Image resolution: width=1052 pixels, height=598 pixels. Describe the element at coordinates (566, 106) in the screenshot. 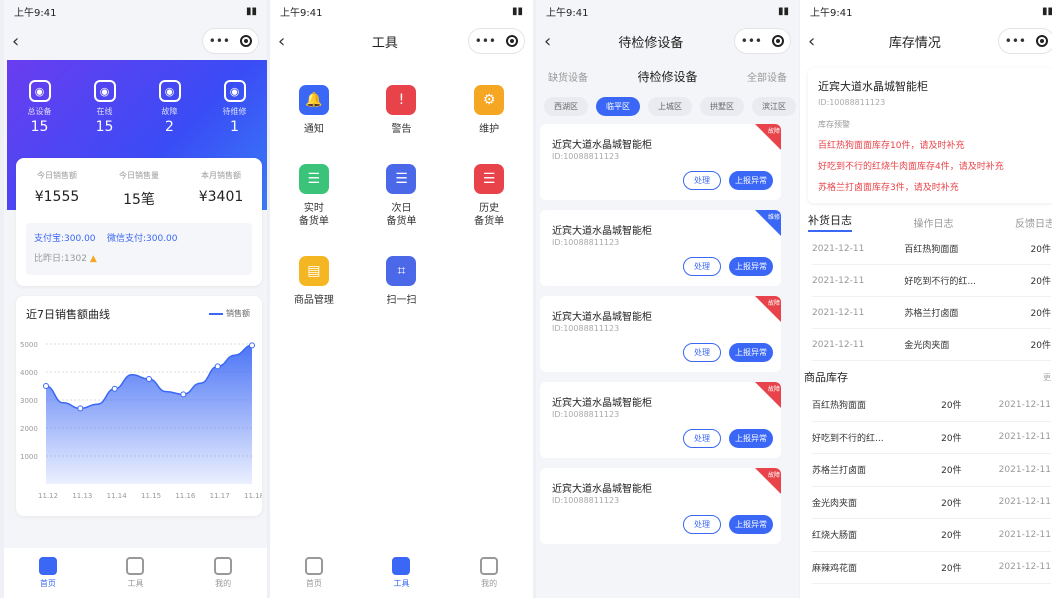

I see `district-chip: 西湖区` at that location.